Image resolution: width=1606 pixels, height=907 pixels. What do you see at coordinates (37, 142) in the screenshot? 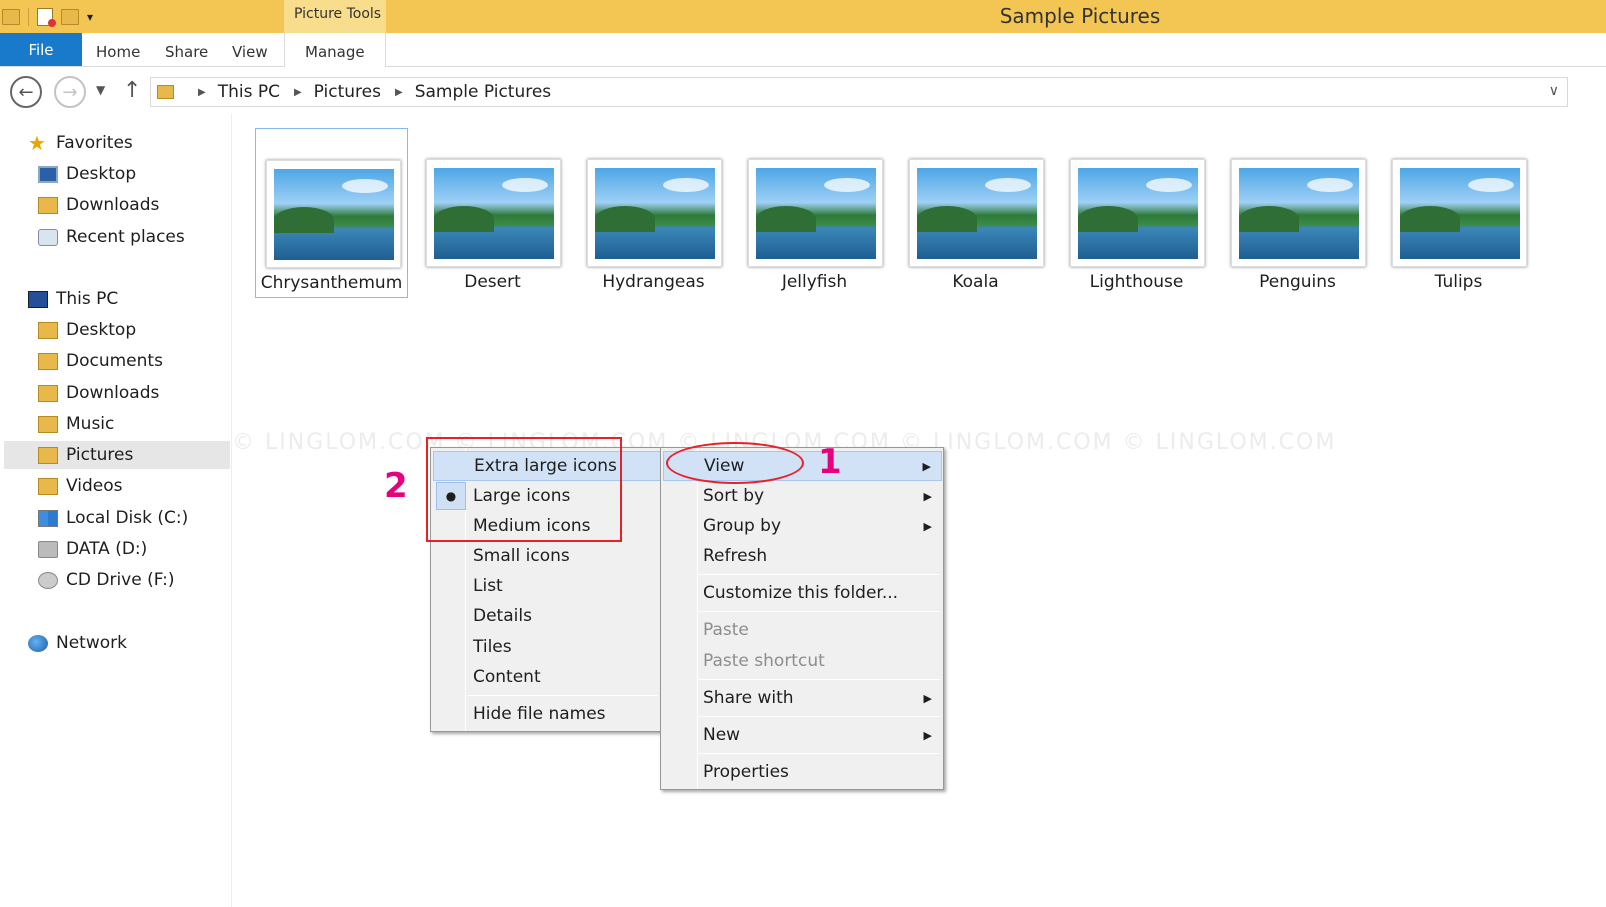
I see `star-icon: ★` at bounding box center [37, 142].